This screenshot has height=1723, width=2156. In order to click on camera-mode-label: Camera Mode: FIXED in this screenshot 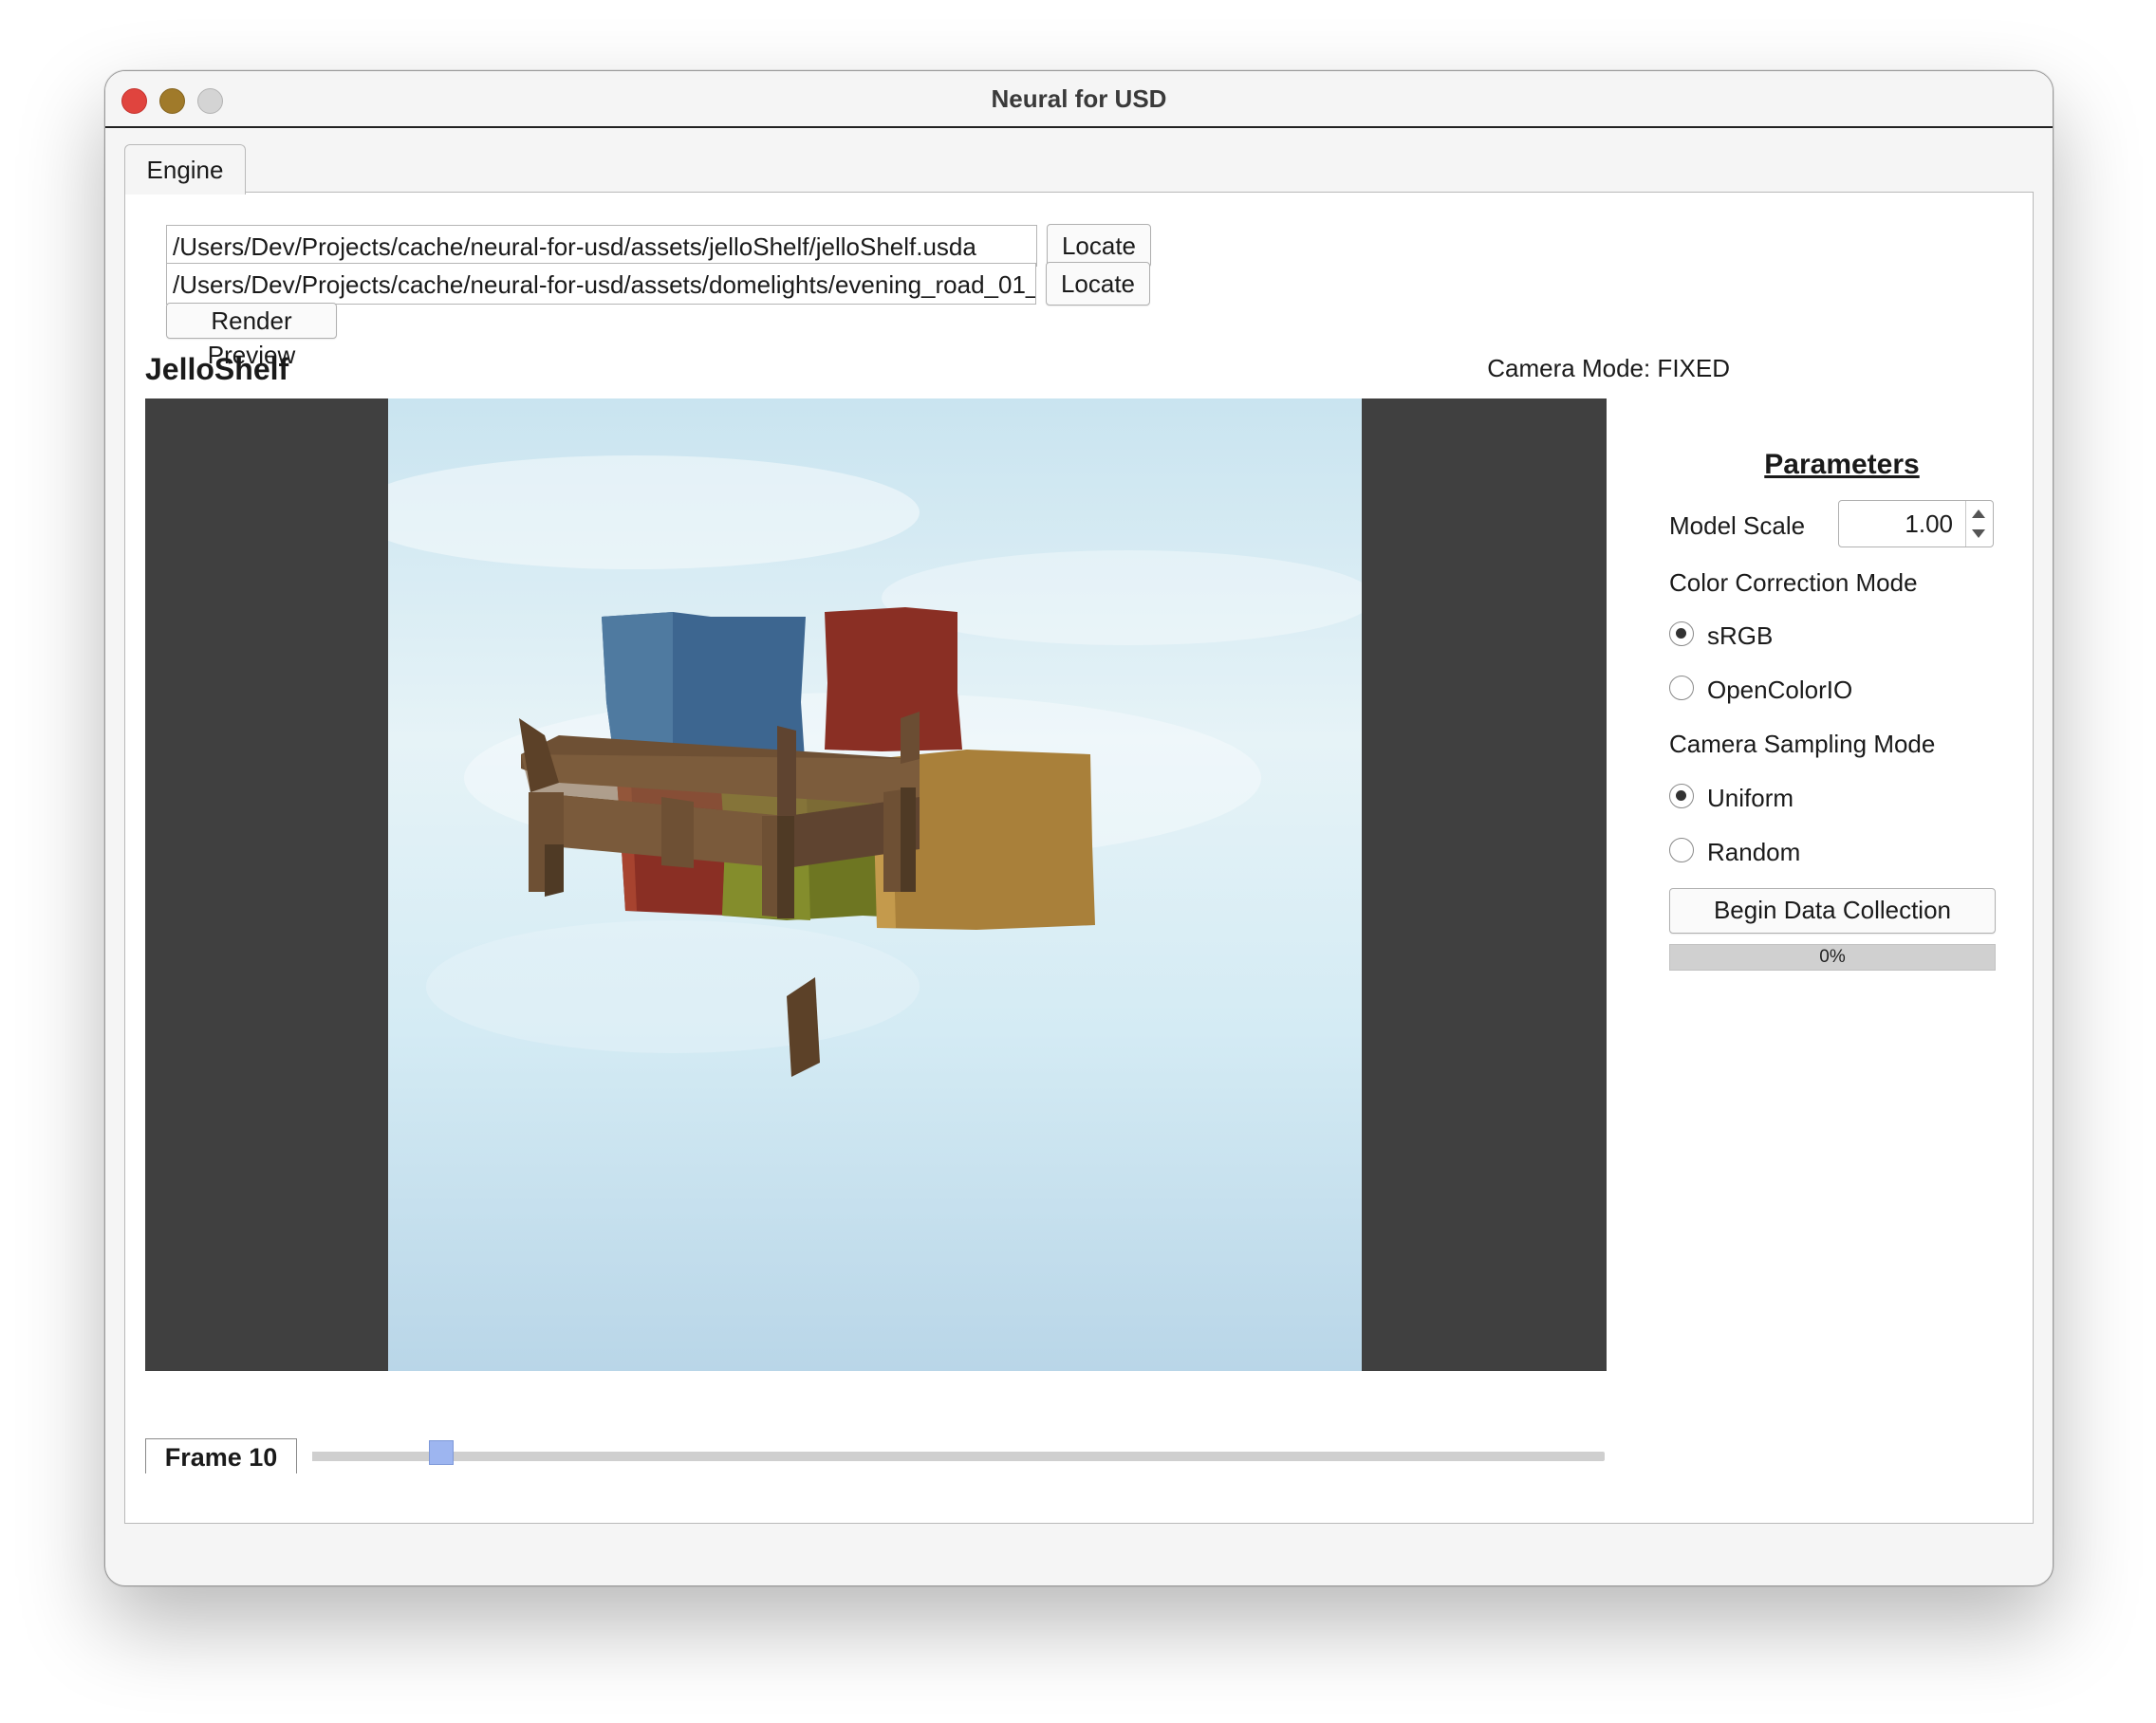, I will do `click(1608, 368)`.